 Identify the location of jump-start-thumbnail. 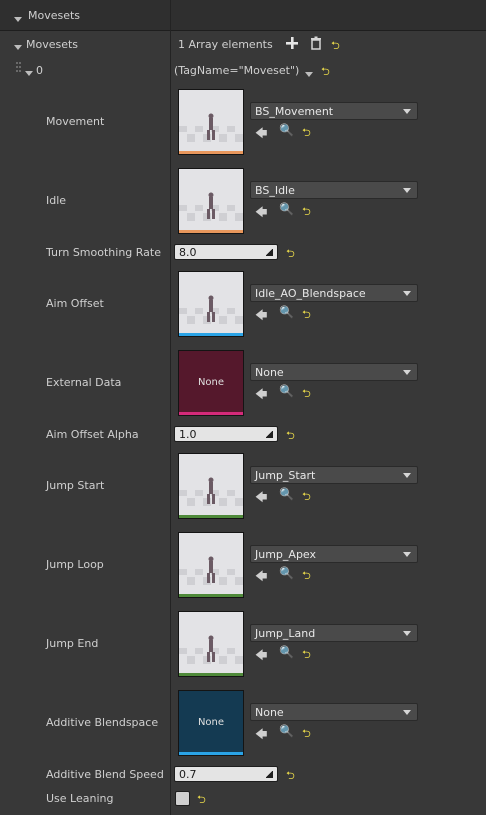
(211, 486).